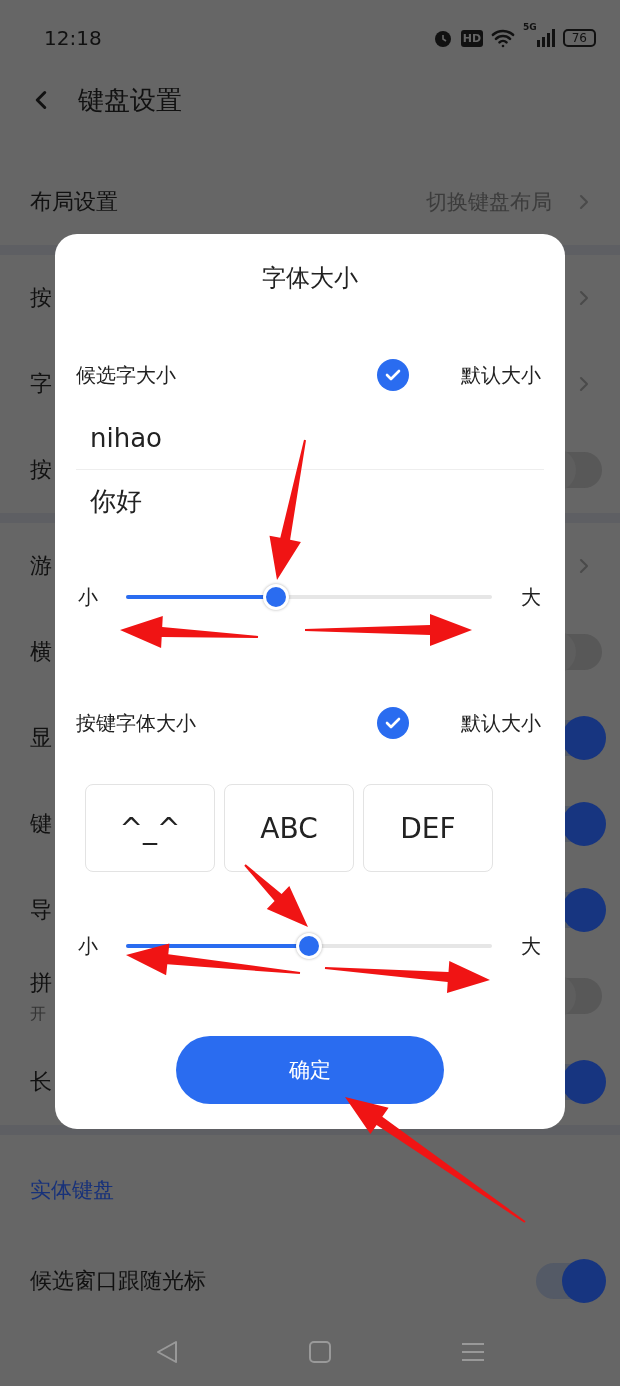 The image size is (620, 1386). I want to click on signal-icon, so click(545, 38).